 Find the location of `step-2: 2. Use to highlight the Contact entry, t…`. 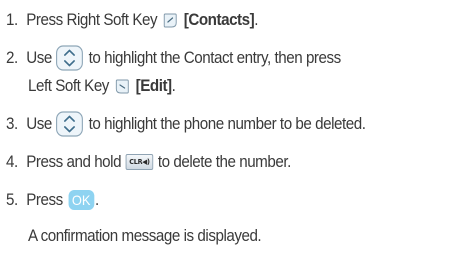

step-2: 2. Use to highlight the Contact entry, t… is located at coordinates (173, 58).